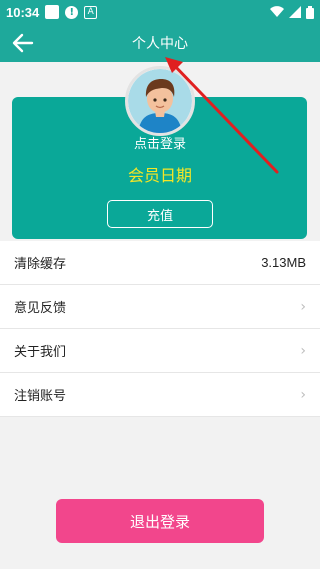  What do you see at coordinates (40, 308) in the screenshot?
I see `menu-item-label: 意见反馈` at bounding box center [40, 308].